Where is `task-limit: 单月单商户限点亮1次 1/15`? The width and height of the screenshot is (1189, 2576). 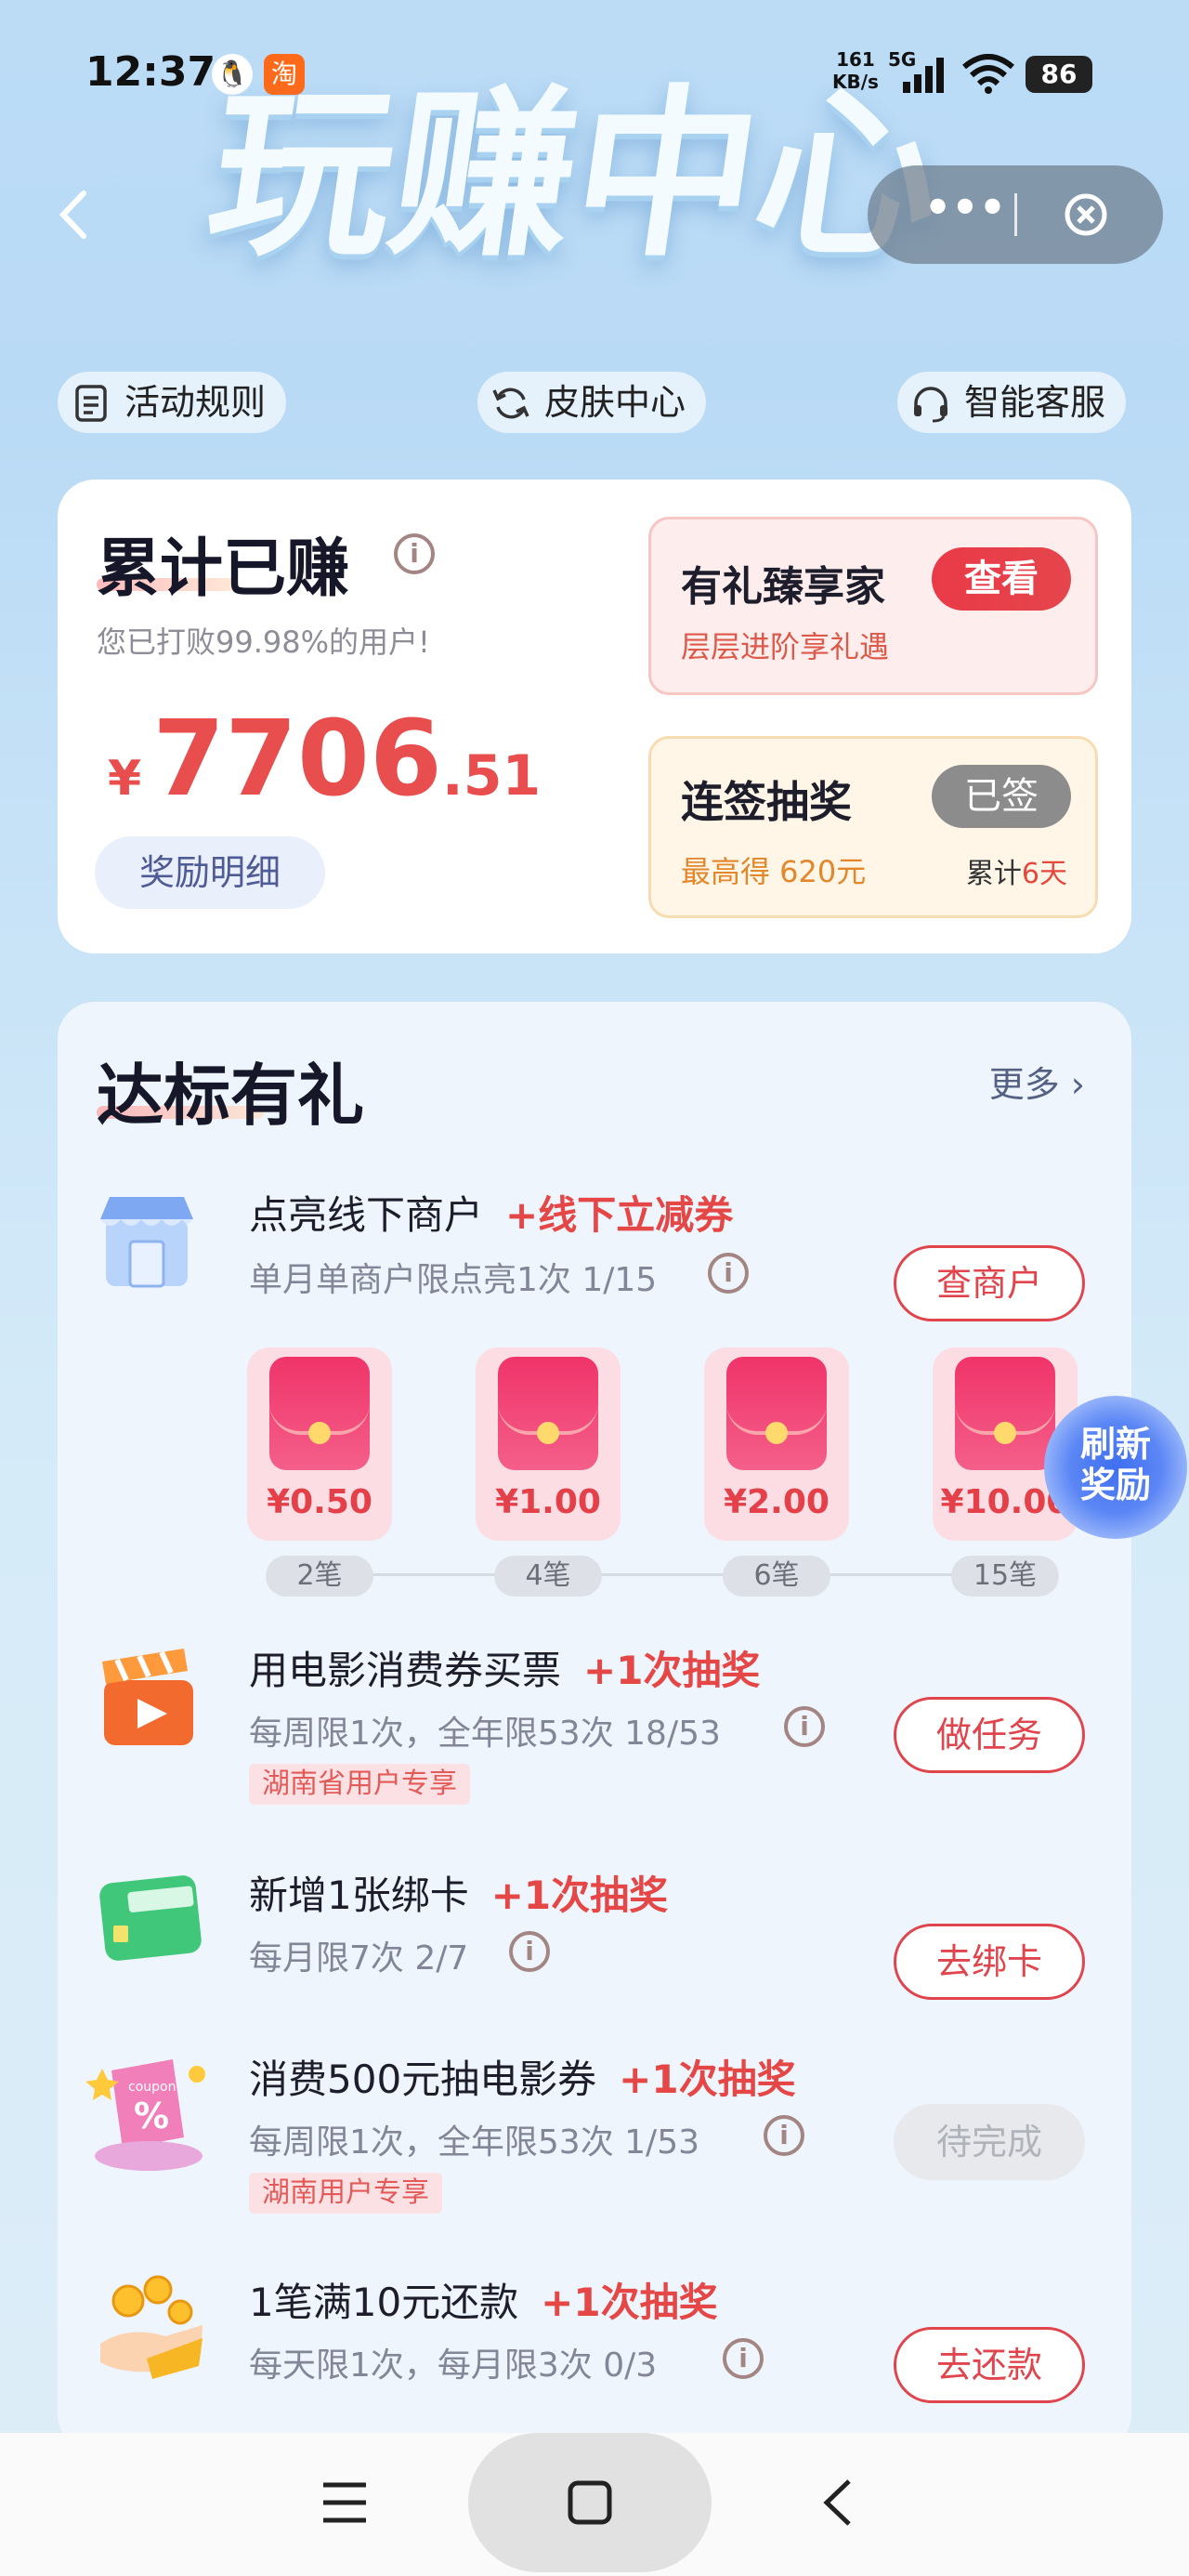 task-limit: 单月单商户限点亮1次 1/15 is located at coordinates (454, 1280).